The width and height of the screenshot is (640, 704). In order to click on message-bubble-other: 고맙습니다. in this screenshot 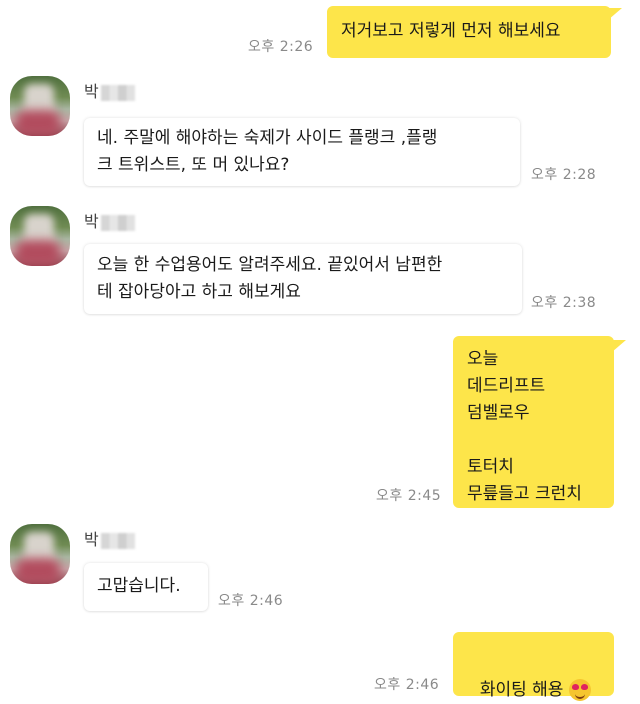, I will do `click(146, 587)`.